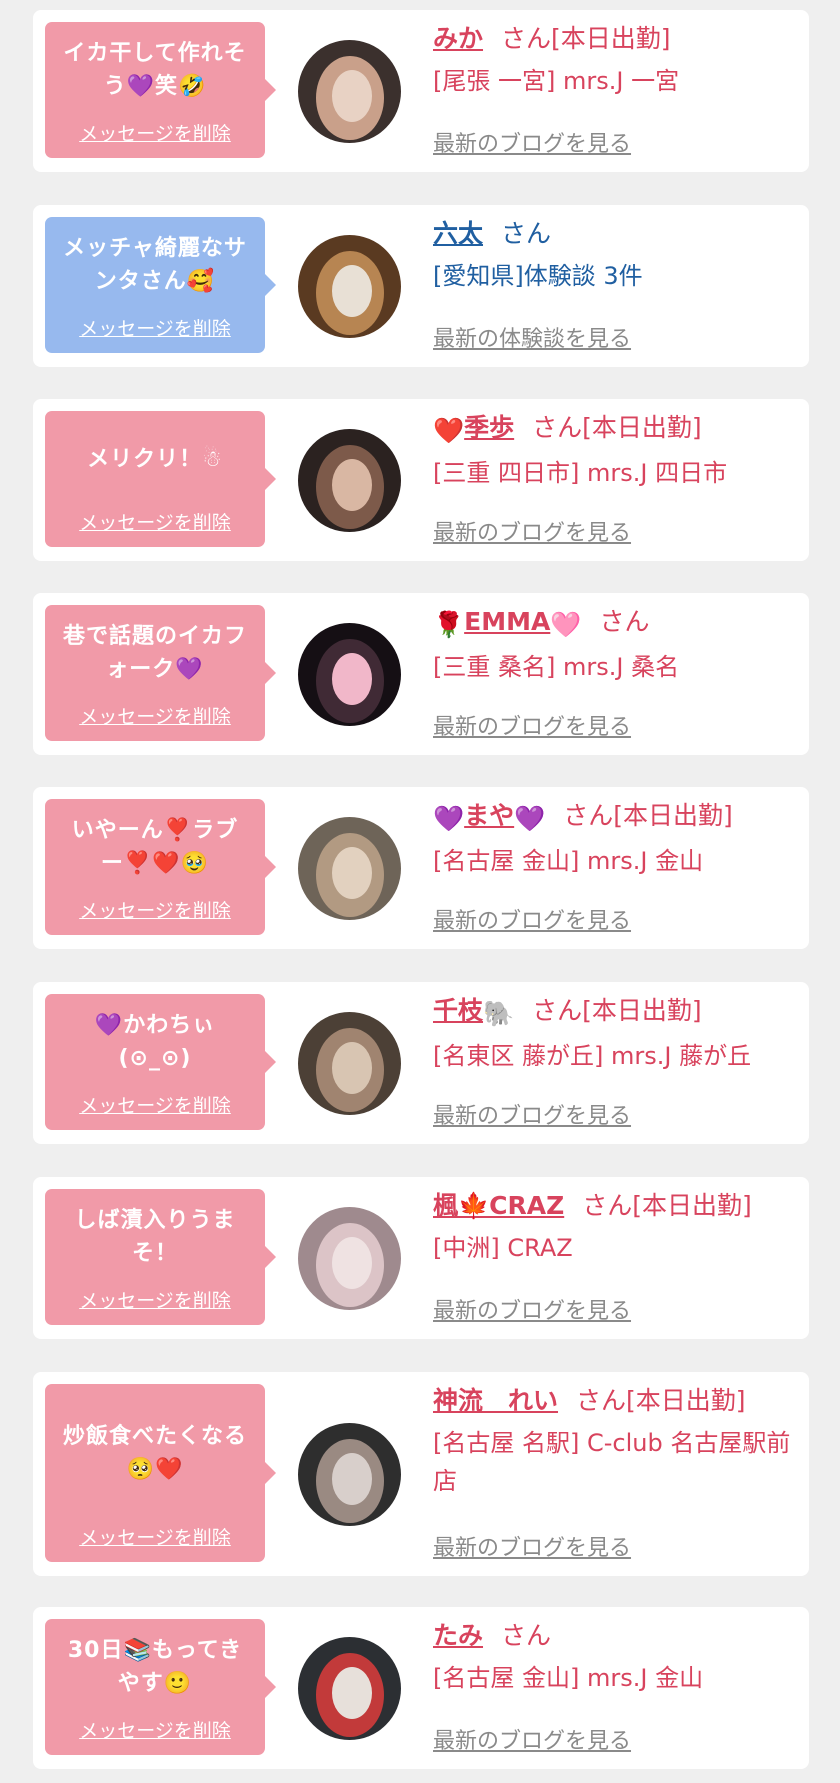  Describe the element at coordinates (160, 1062) in the screenshot. I see `message-bubble: 💜かわちぃ (⊙_⊙) メッセージを削除` at that location.